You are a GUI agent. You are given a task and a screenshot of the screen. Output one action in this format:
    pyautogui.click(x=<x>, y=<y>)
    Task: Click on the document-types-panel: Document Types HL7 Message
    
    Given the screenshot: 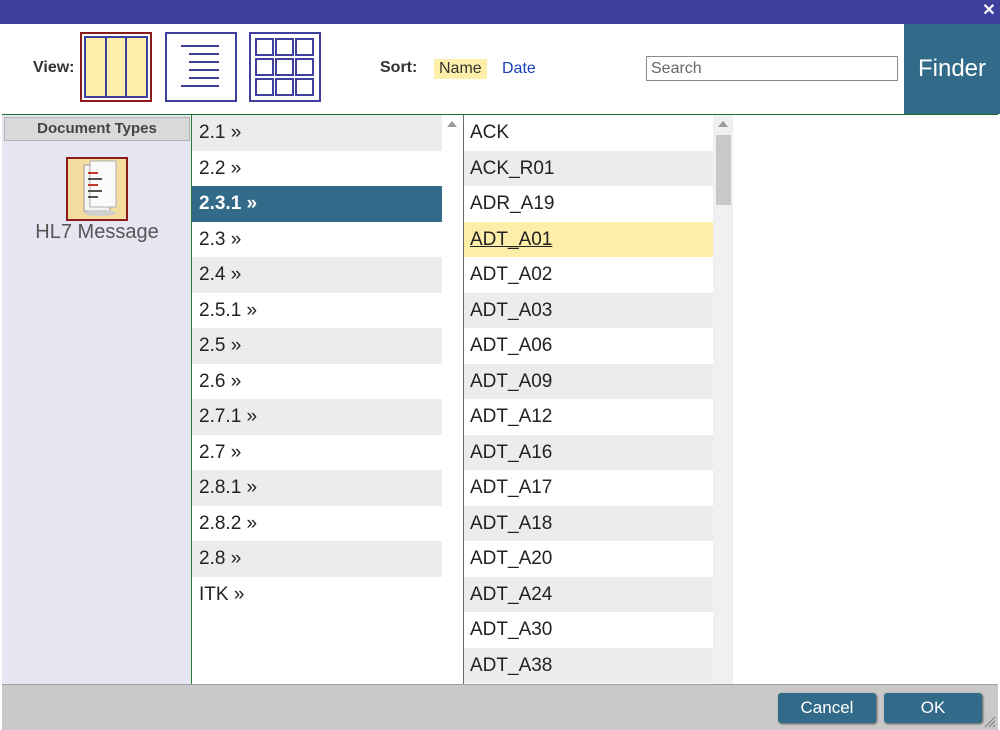 What is the action you would take?
    pyautogui.click(x=97, y=399)
    